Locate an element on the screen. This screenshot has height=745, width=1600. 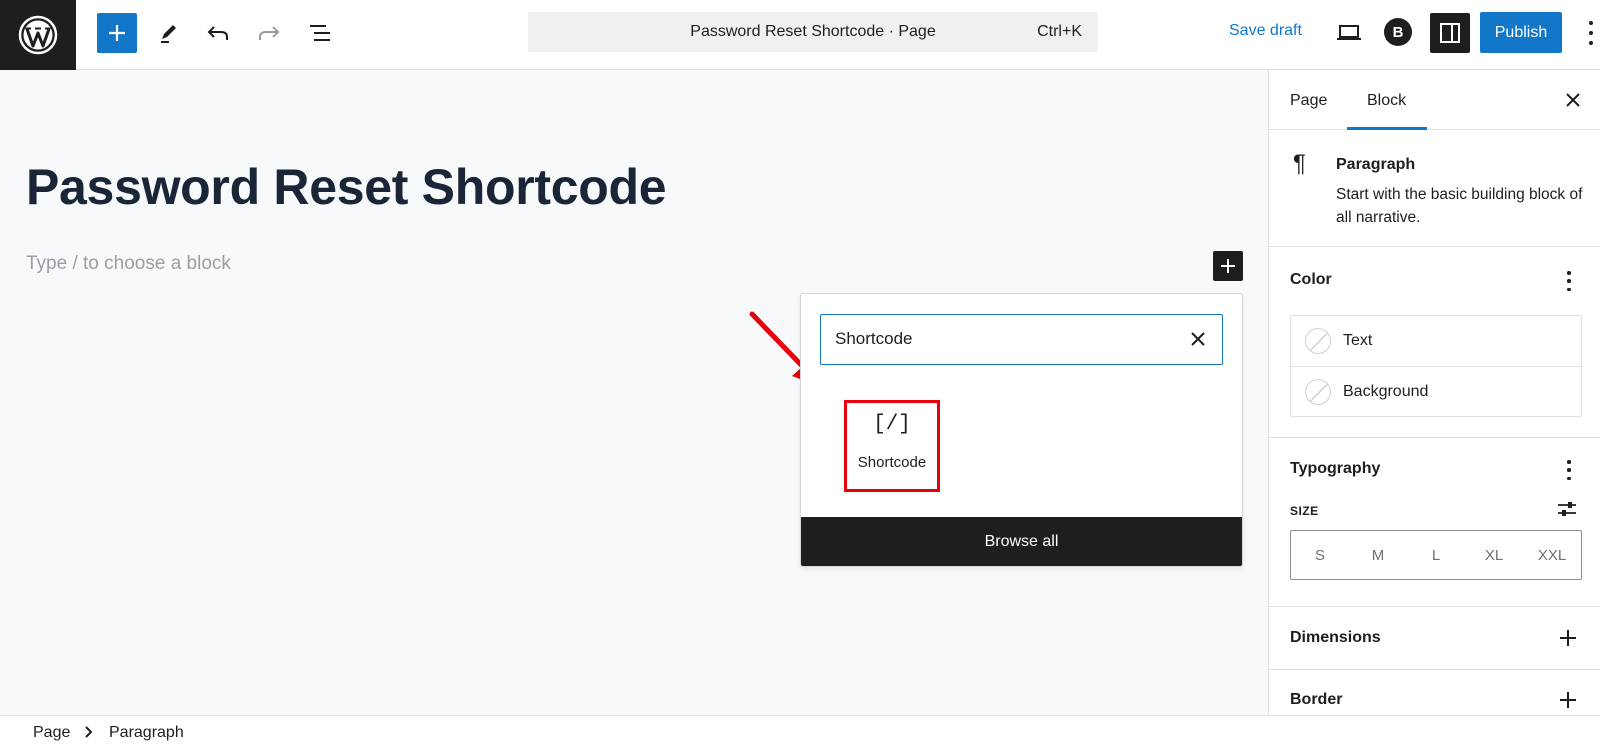
color-item-label: Background is located at coordinates (1386, 391).